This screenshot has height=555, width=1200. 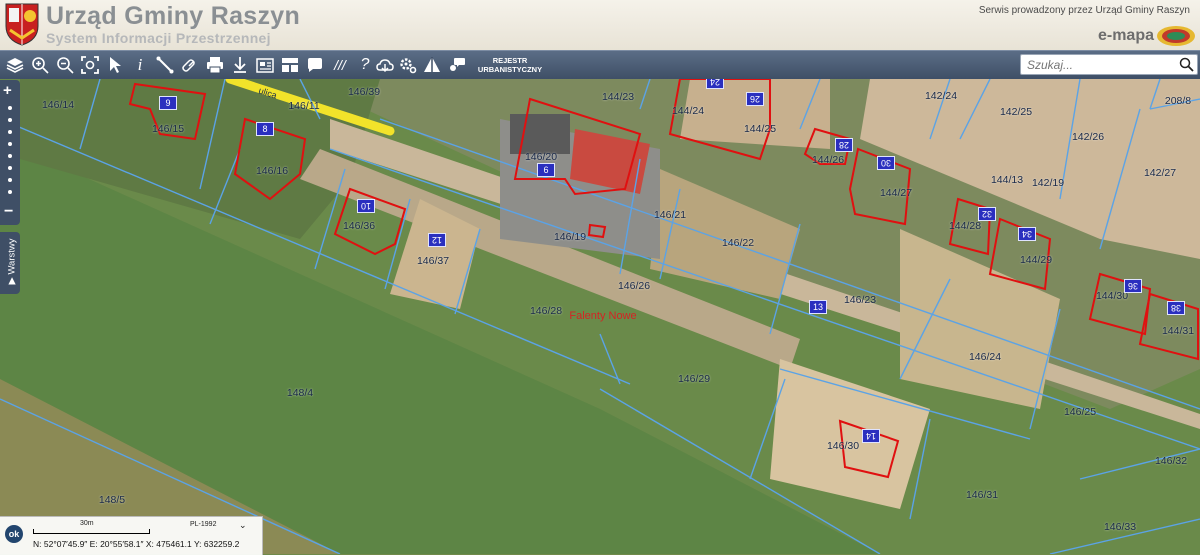 What do you see at coordinates (886, 163) in the screenshot?
I see `building-number-30: 30` at bounding box center [886, 163].